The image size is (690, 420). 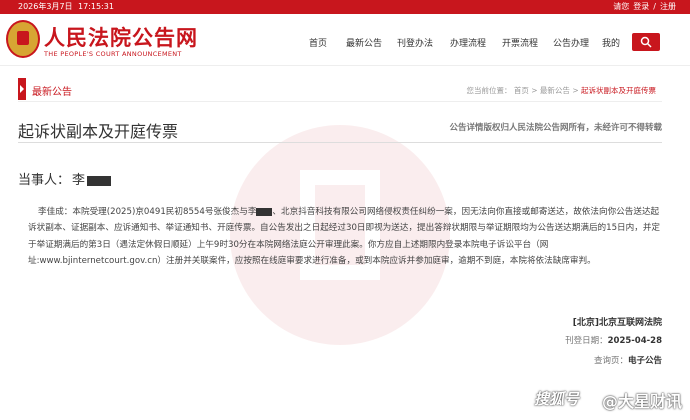 What do you see at coordinates (642, 401) in the screenshot?
I see `author-watermark: @大星财讯` at bounding box center [642, 401].